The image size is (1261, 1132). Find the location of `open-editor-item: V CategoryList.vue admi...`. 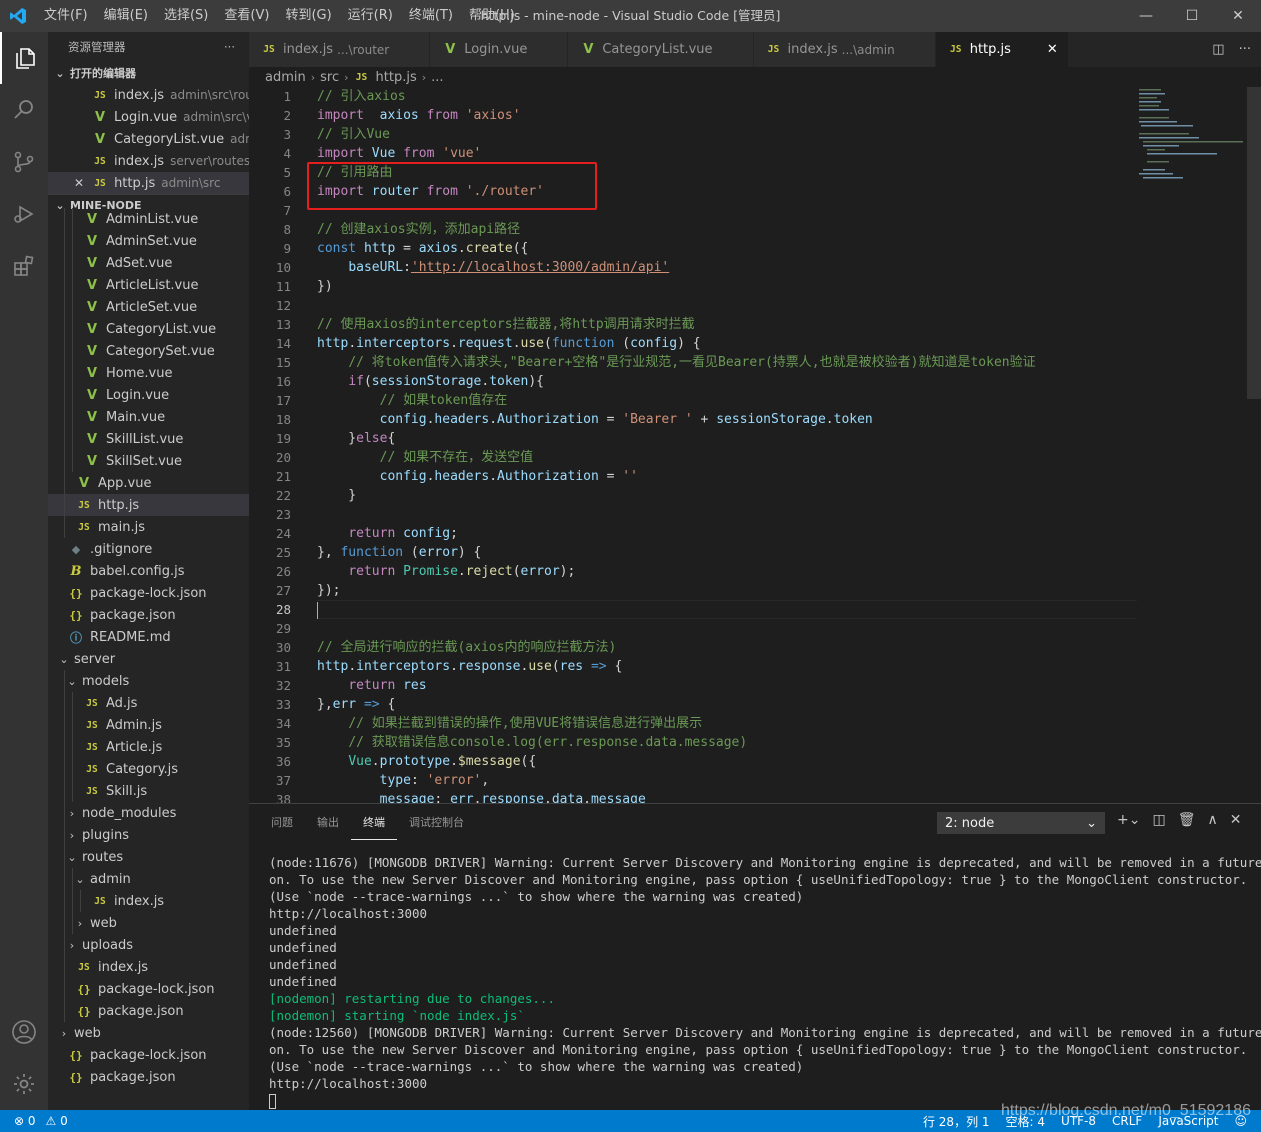

open-editor-item: V CategoryList.vue admi... is located at coordinates (148, 139).